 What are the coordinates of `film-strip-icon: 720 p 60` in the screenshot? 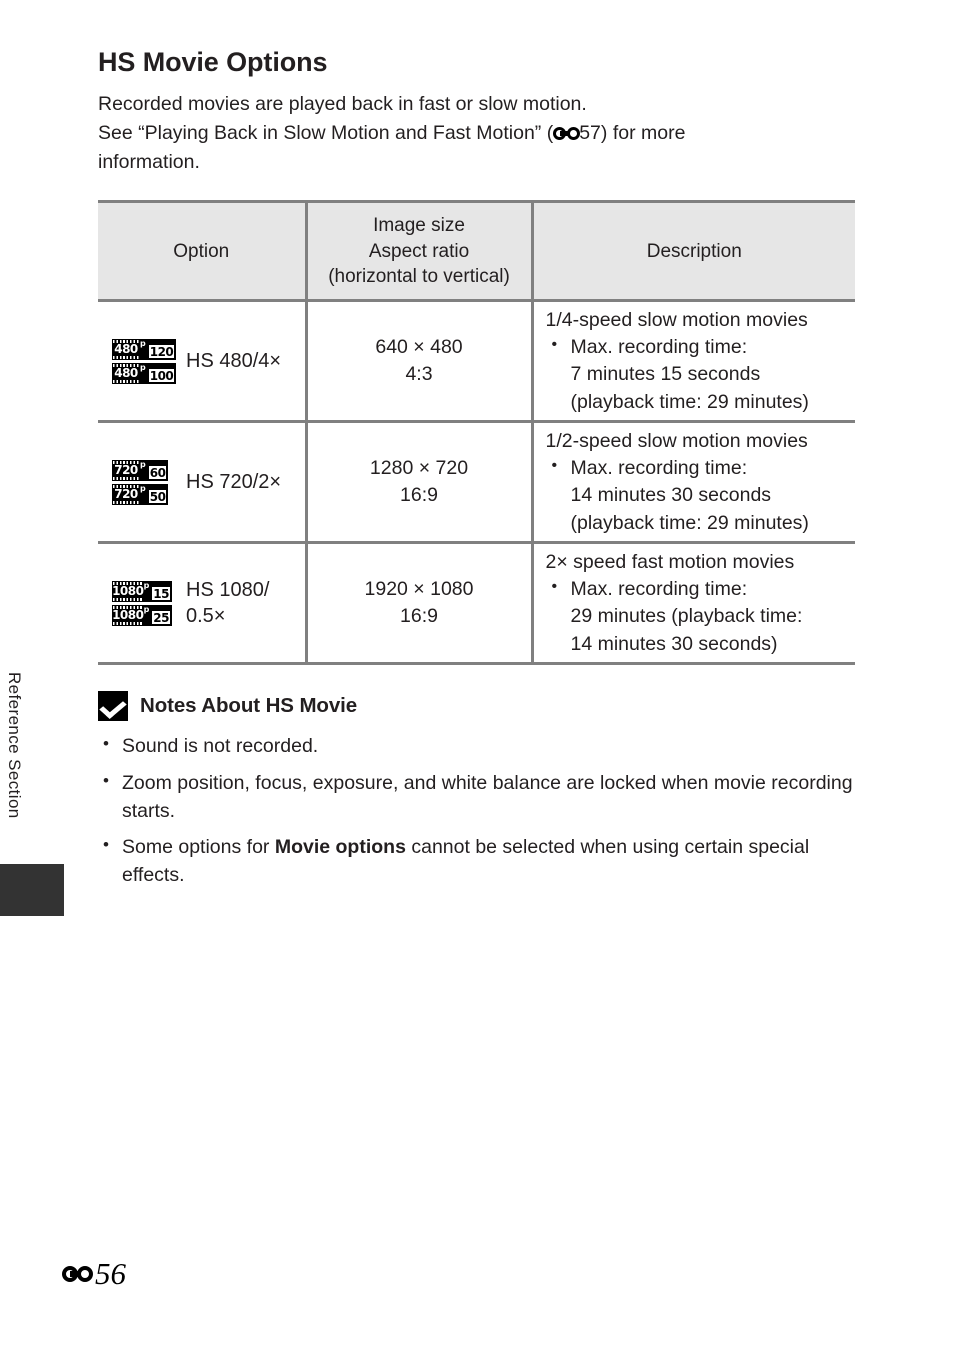 It's located at (142, 470).